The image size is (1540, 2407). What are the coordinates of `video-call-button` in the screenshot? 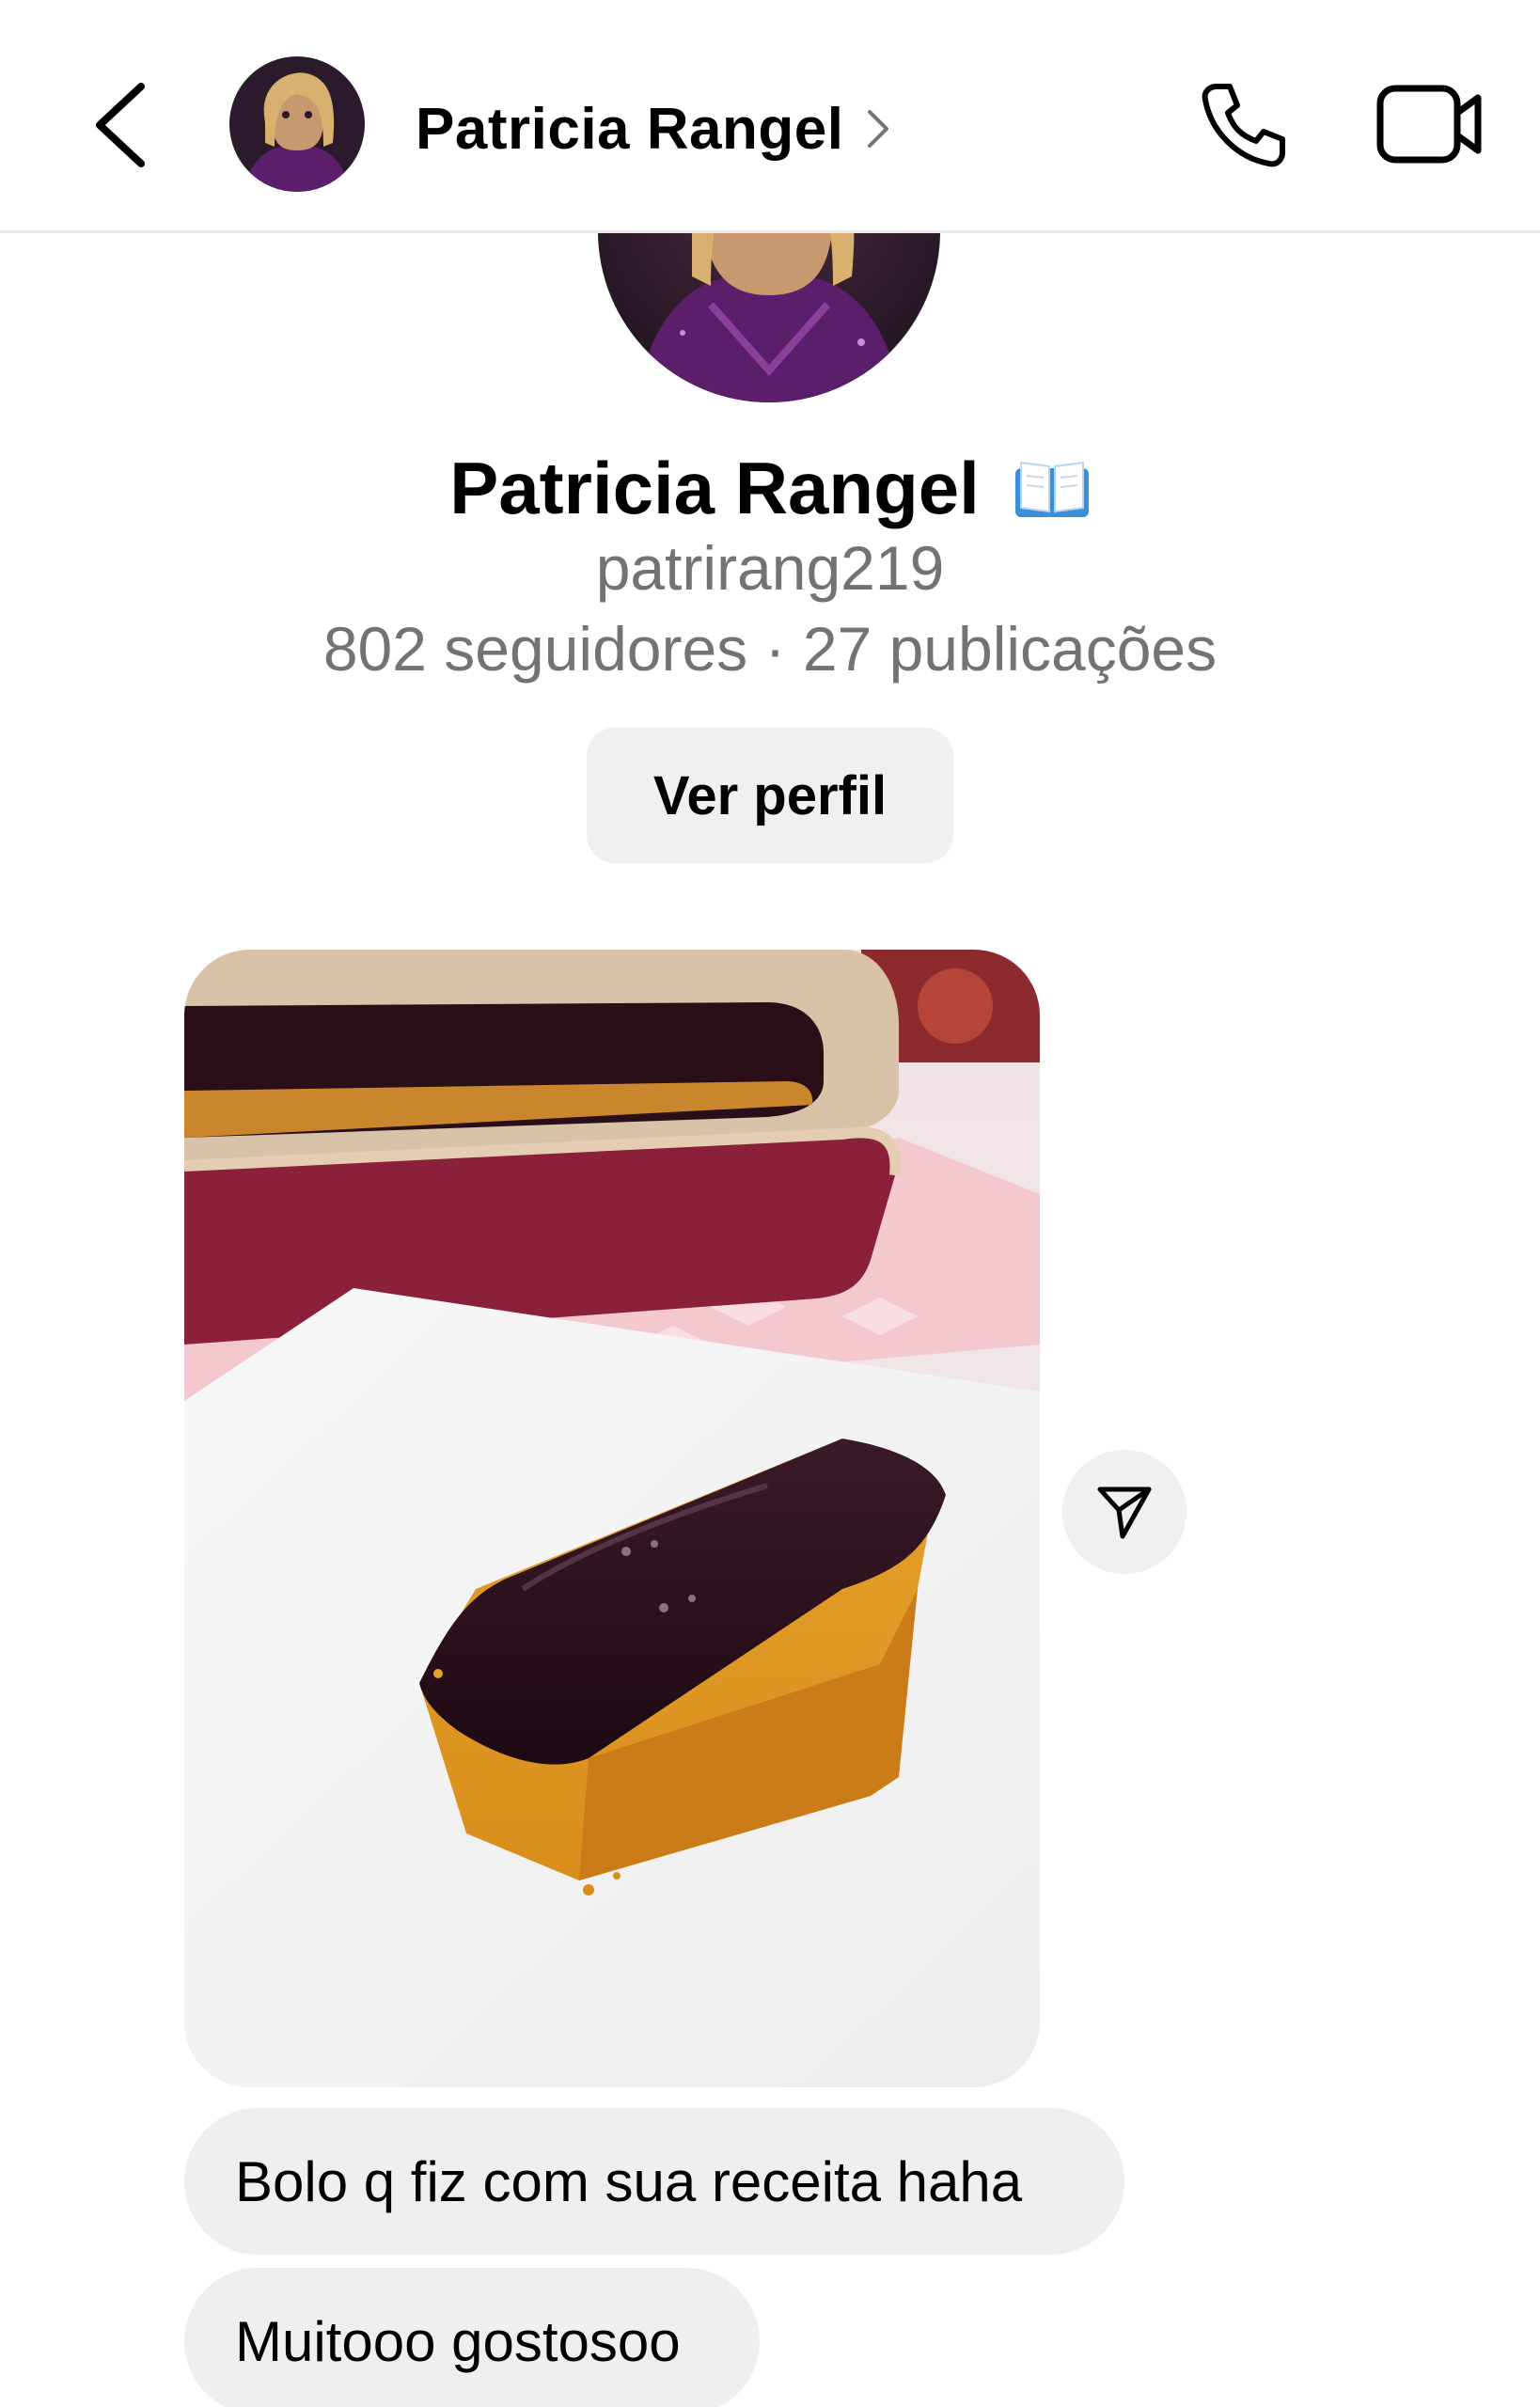 It's located at (1430, 124).